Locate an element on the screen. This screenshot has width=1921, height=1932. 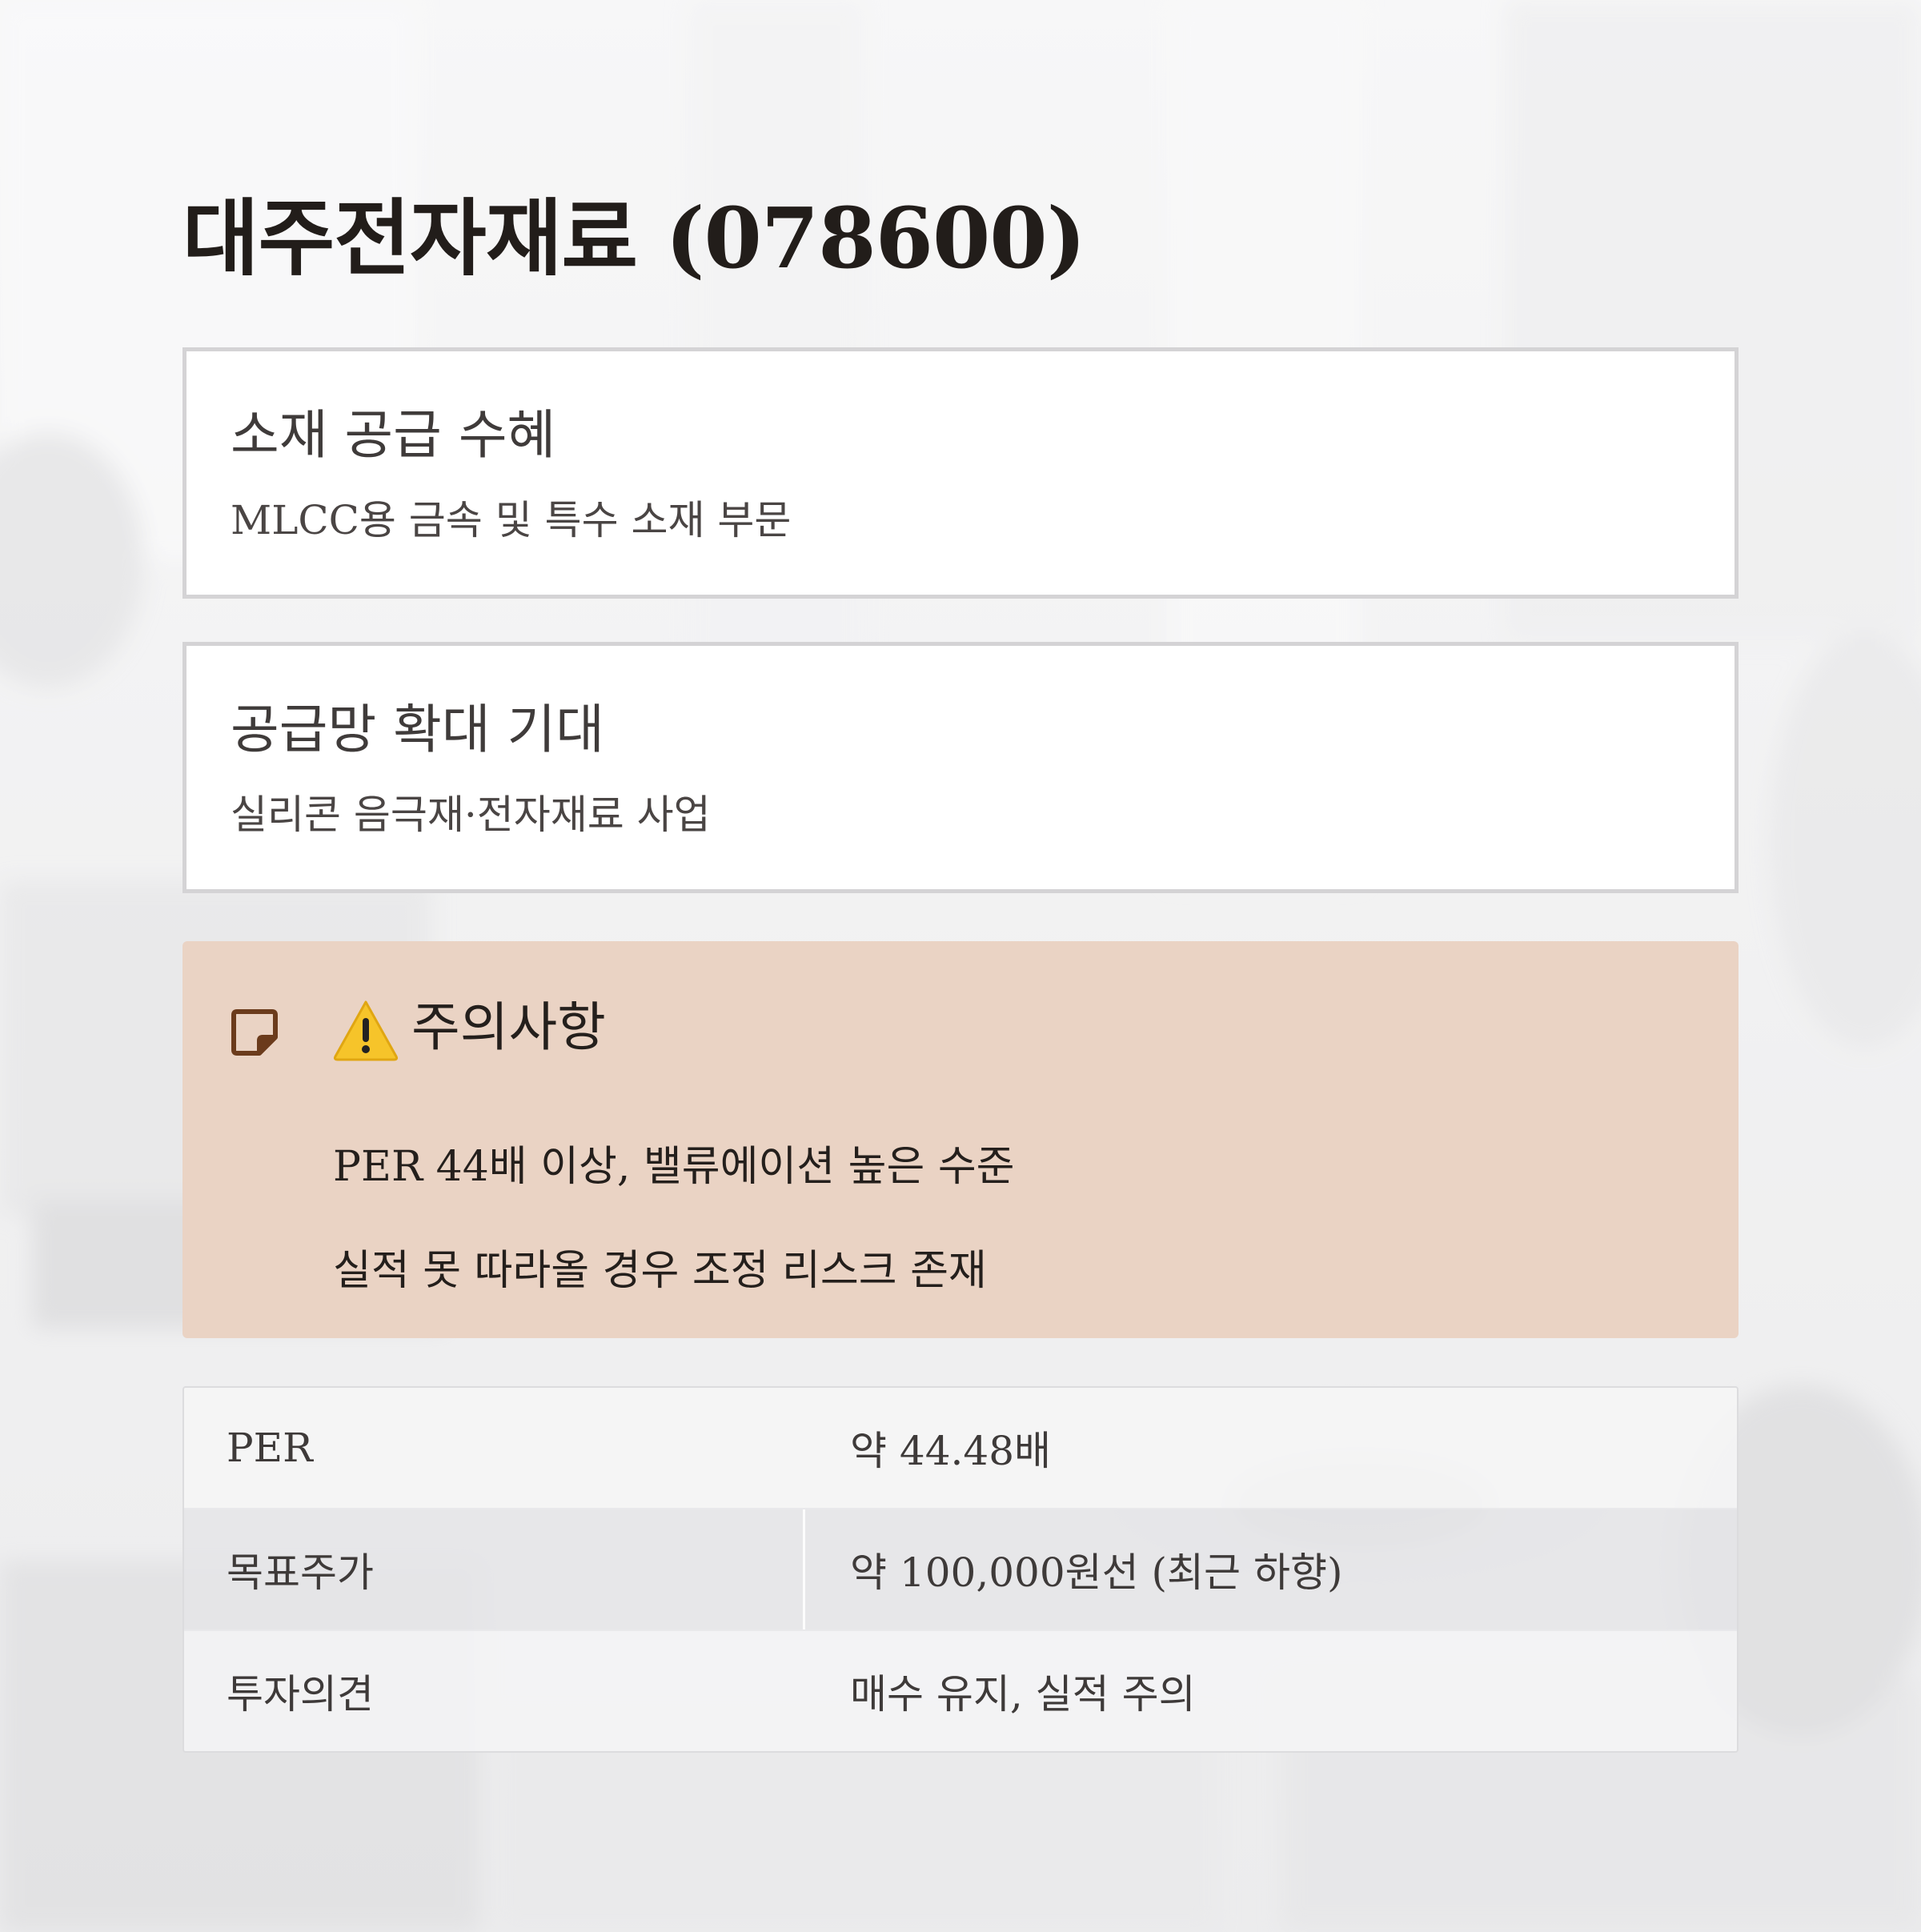
card-text: 실리콘 음극재·전자재료 사업 is located at coordinates (471, 815).